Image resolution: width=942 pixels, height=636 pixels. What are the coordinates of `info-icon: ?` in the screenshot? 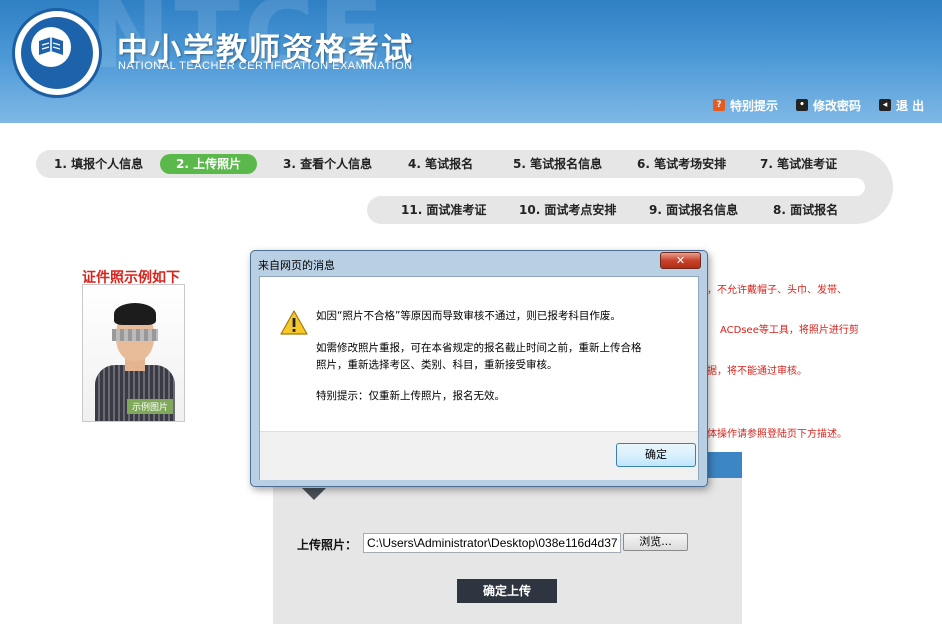 It's located at (719, 105).